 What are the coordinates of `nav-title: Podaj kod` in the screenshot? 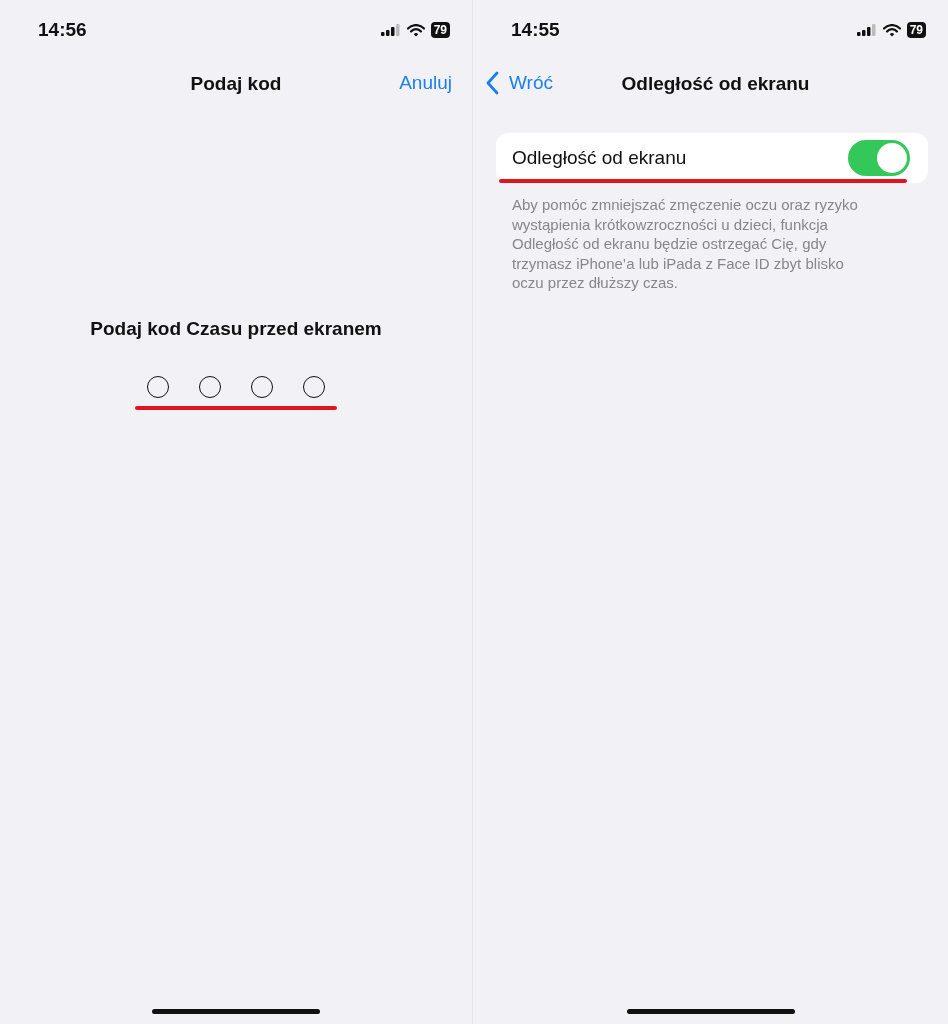 It's located at (236, 84).